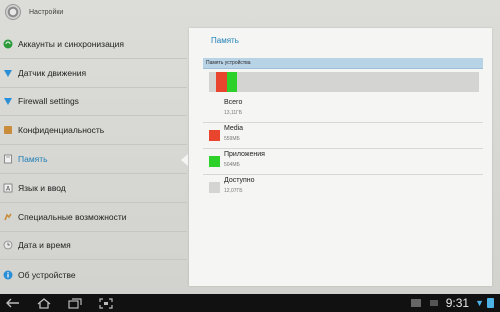 The image size is (500, 312). Describe the element at coordinates (244, 154) in the screenshot. I see `stat-name: Приложения` at that location.